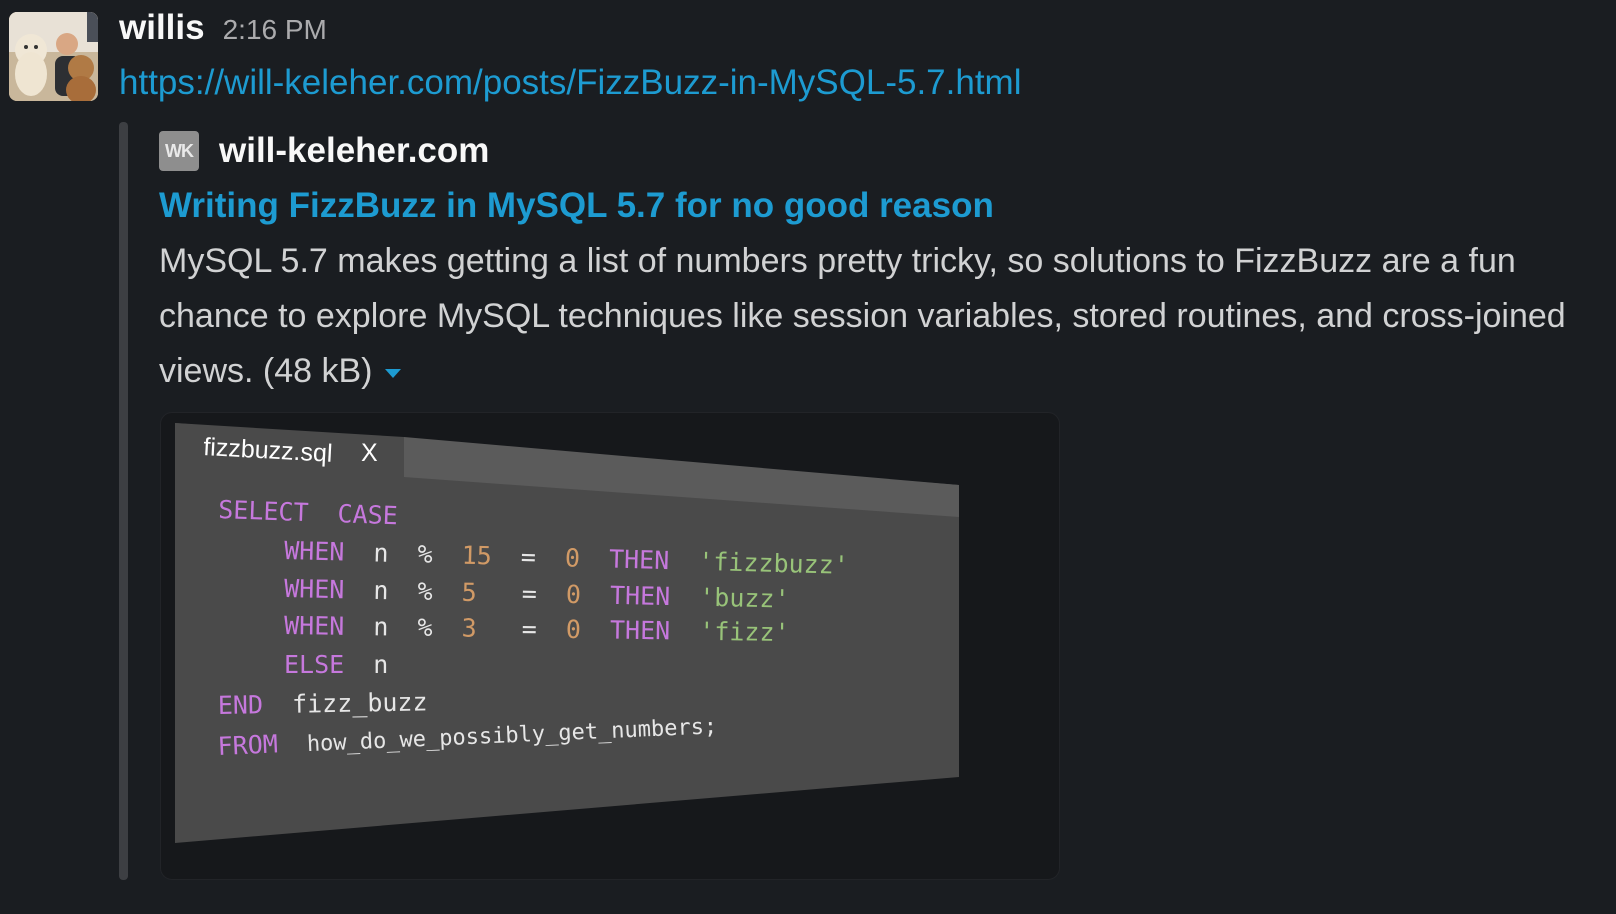 The image size is (1616, 914). What do you see at coordinates (469, 592) in the screenshot?
I see `num-5: 5` at bounding box center [469, 592].